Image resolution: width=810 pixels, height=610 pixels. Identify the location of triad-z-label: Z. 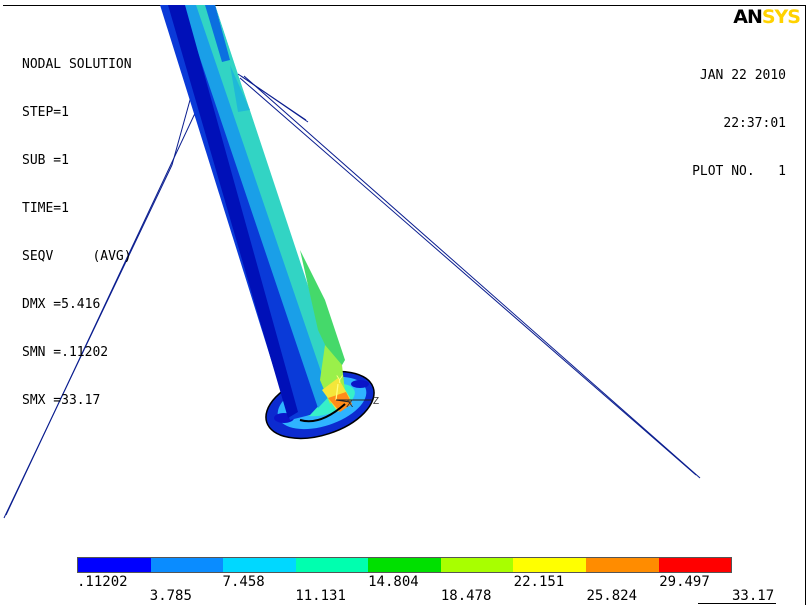
(376, 401).